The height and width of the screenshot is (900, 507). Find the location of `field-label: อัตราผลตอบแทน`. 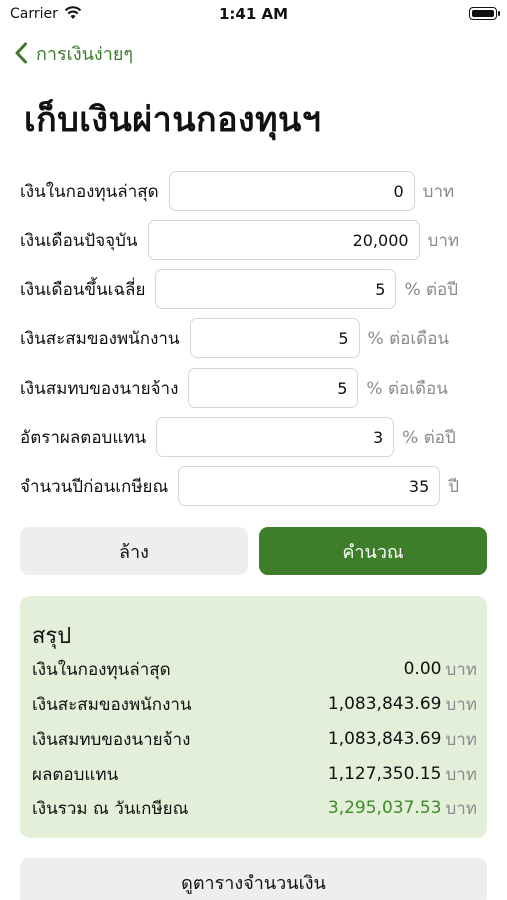

field-label: อัตราผลตอบแทน is located at coordinates (83, 437).